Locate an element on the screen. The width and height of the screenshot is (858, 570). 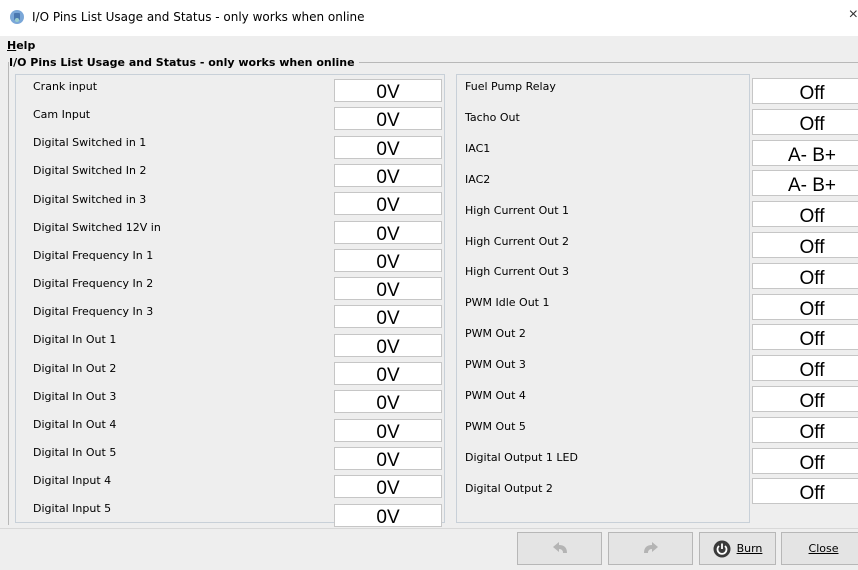
close-button: Close is located at coordinates (819, 548).